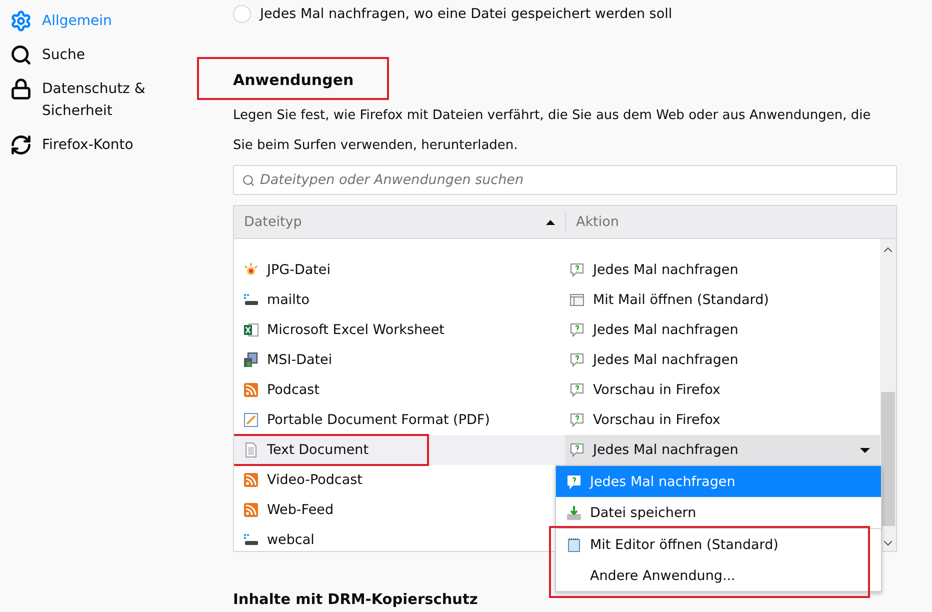 The height and width of the screenshot is (612, 932). Describe the element at coordinates (300, 510) in the screenshot. I see `file-type: Web-Feed` at that location.